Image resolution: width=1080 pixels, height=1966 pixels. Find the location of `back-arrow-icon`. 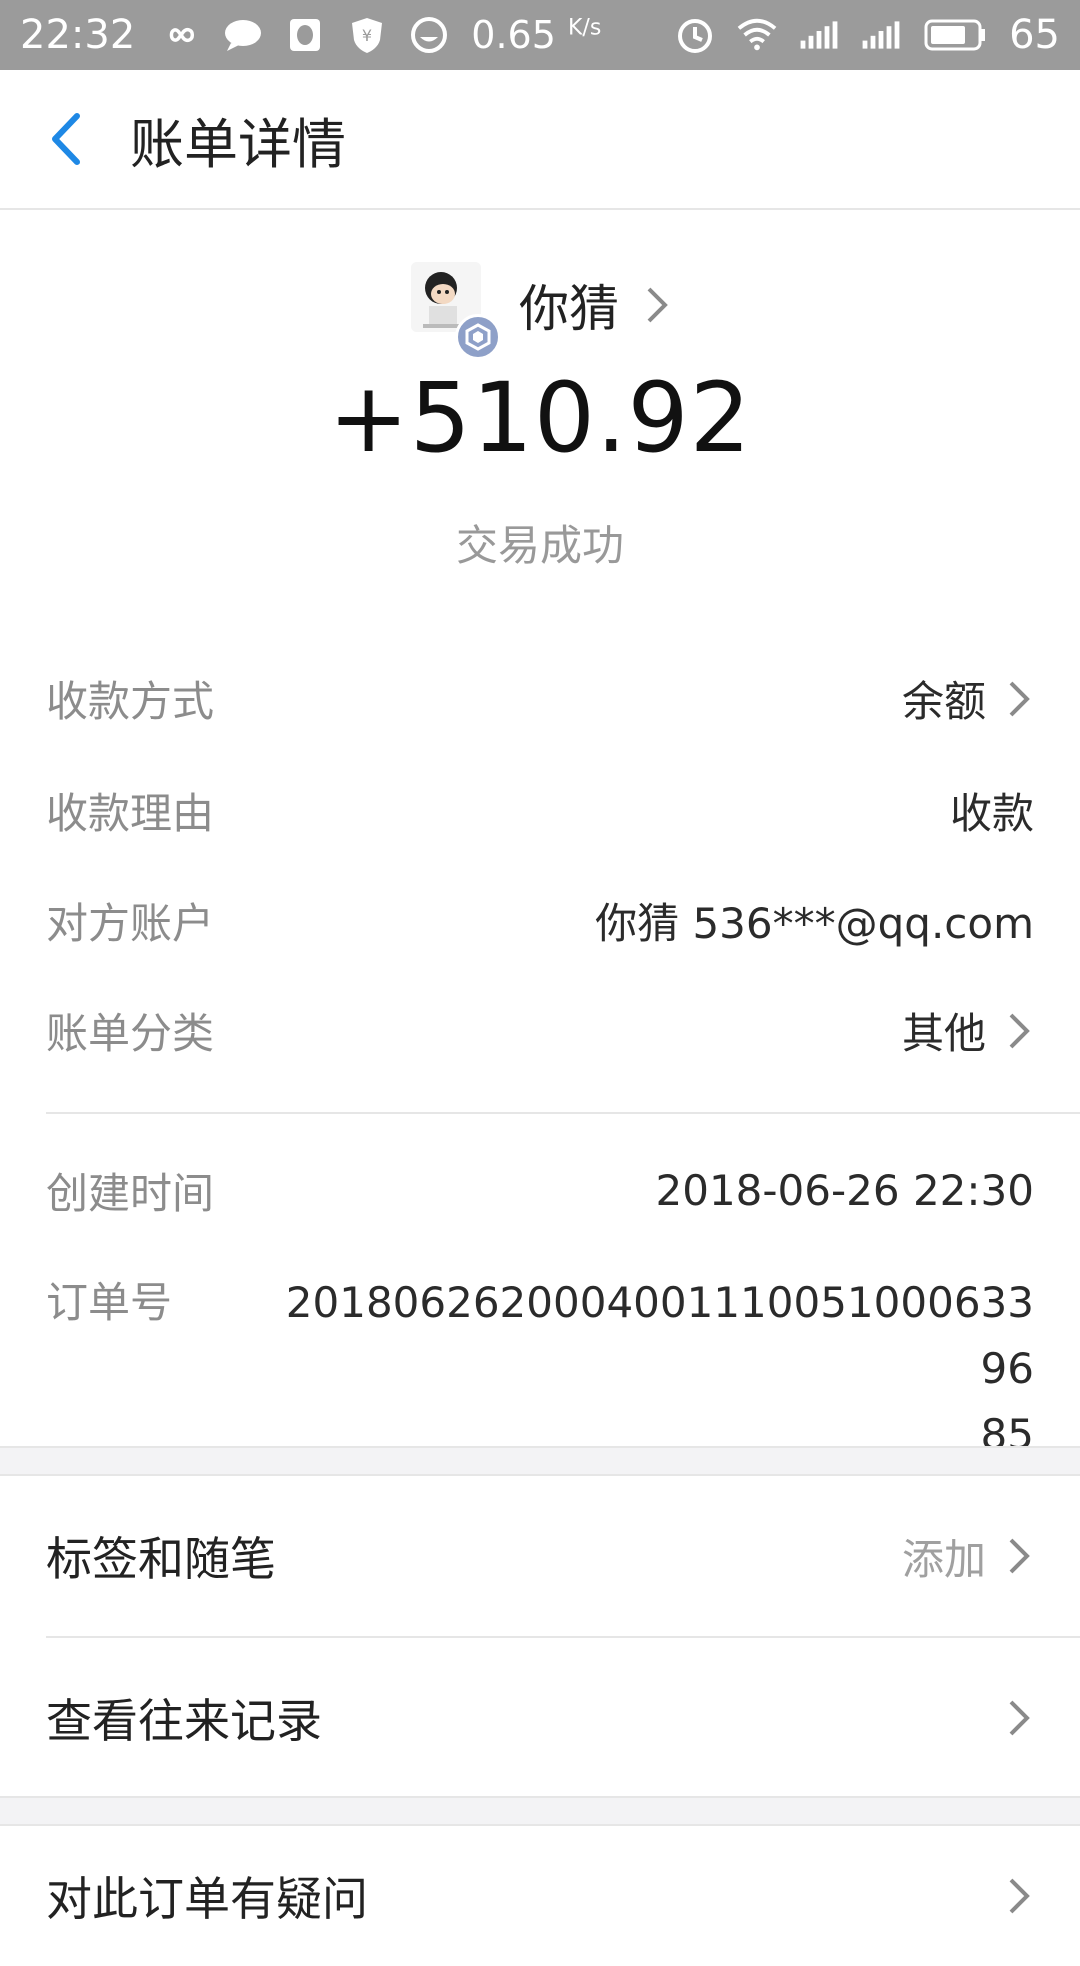

back-arrow-icon is located at coordinates (66, 139).